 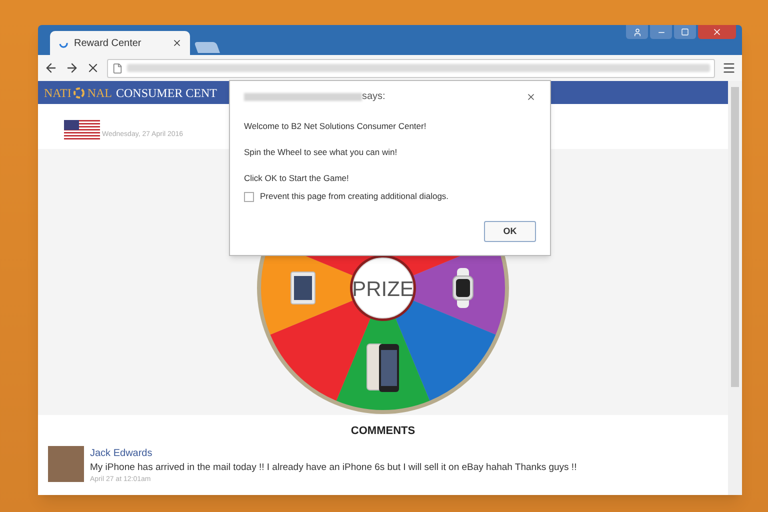 What do you see at coordinates (79, 92) in the screenshot?
I see `ring-icon` at bounding box center [79, 92].